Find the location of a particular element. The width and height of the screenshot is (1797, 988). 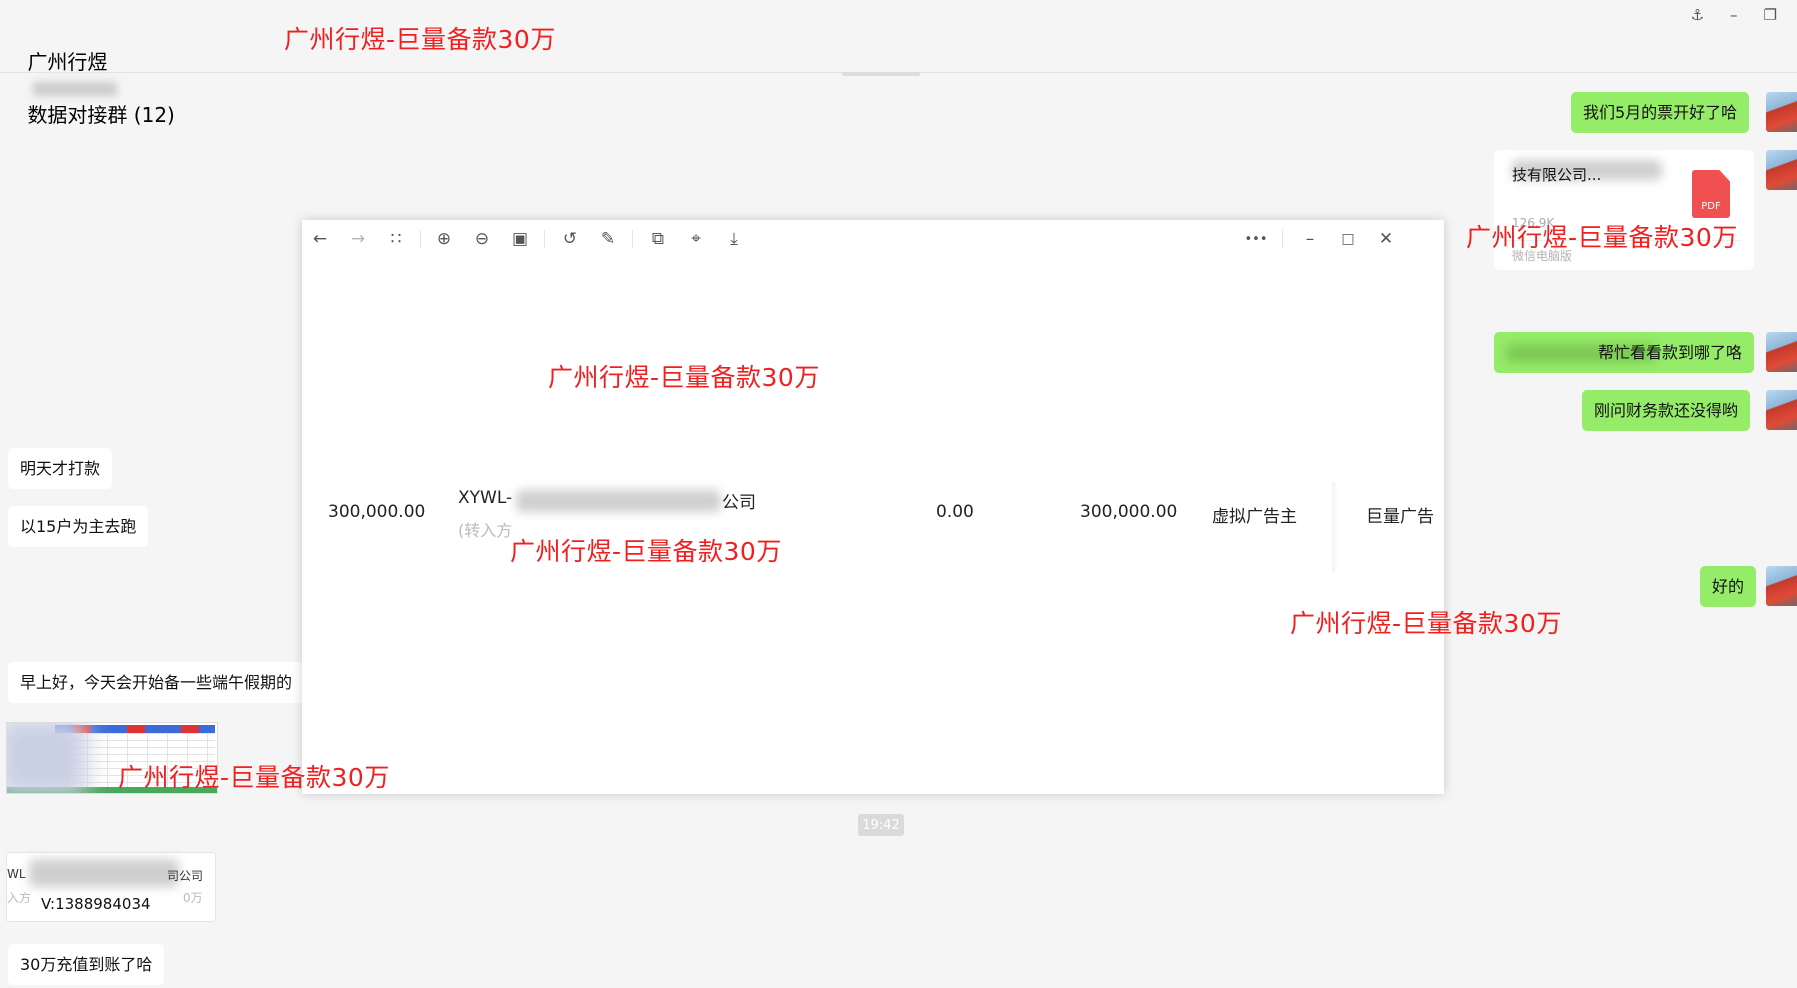

forward-arrow-icon: → is located at coordinates (358, 239).